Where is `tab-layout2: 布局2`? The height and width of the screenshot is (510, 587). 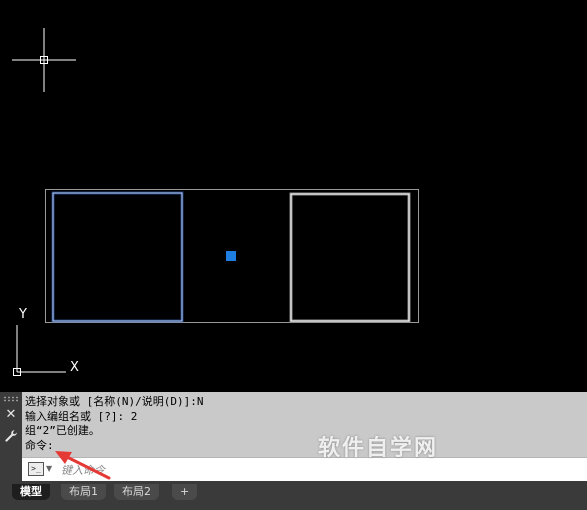 tab-layout2: 布局2 is located at coordinates (136, 492).